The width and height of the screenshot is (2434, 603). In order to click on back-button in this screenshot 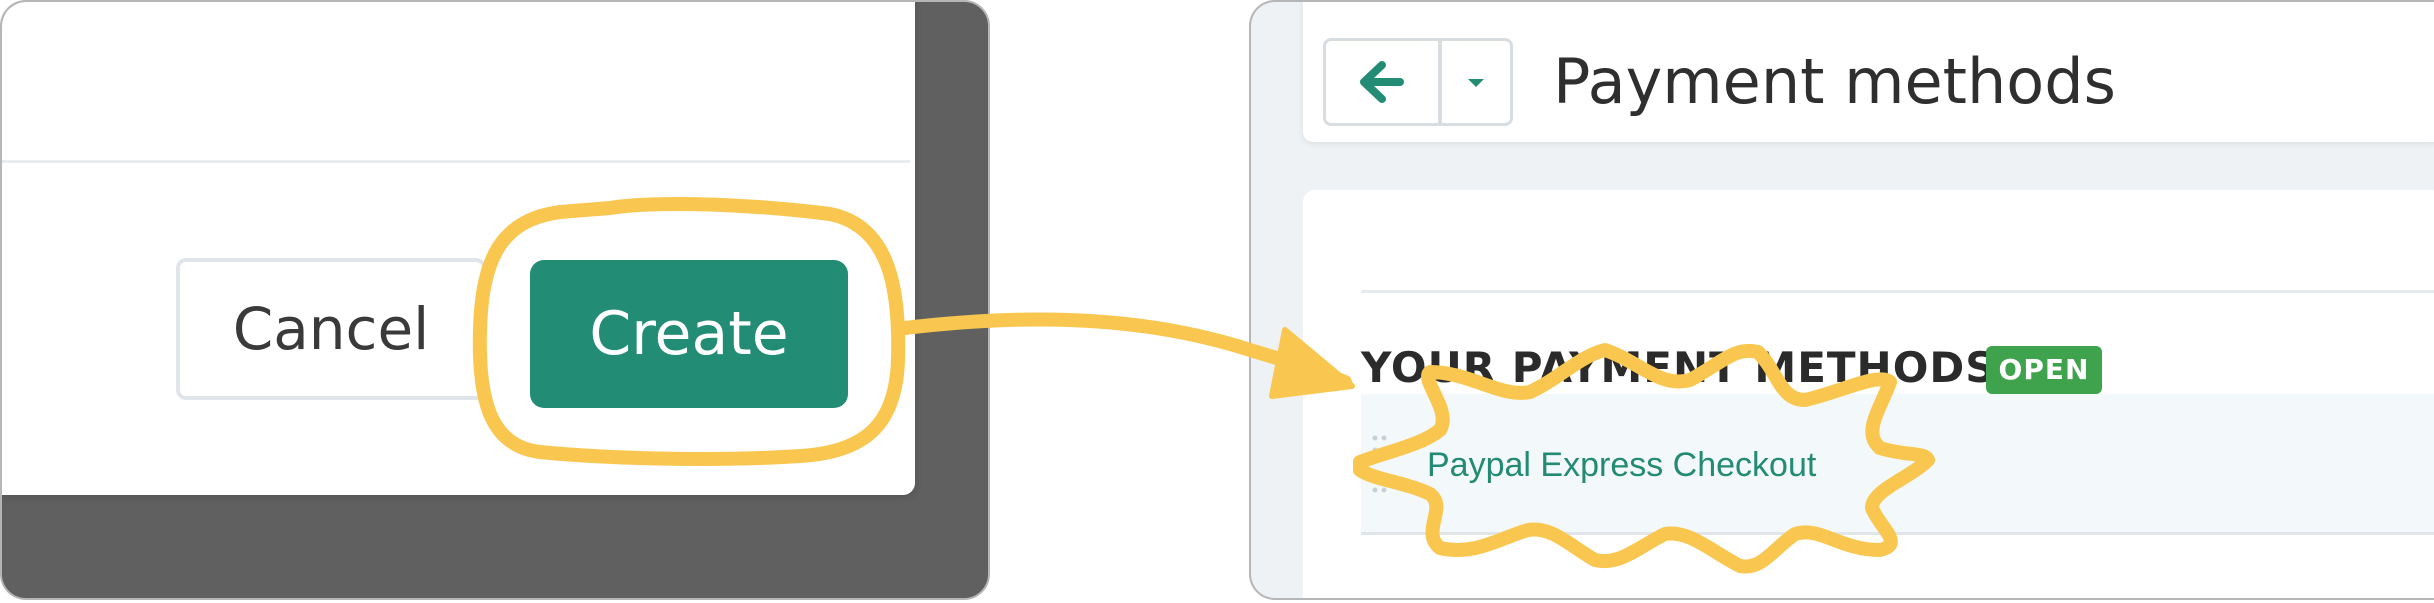, I will do `click(1382, 82)`.